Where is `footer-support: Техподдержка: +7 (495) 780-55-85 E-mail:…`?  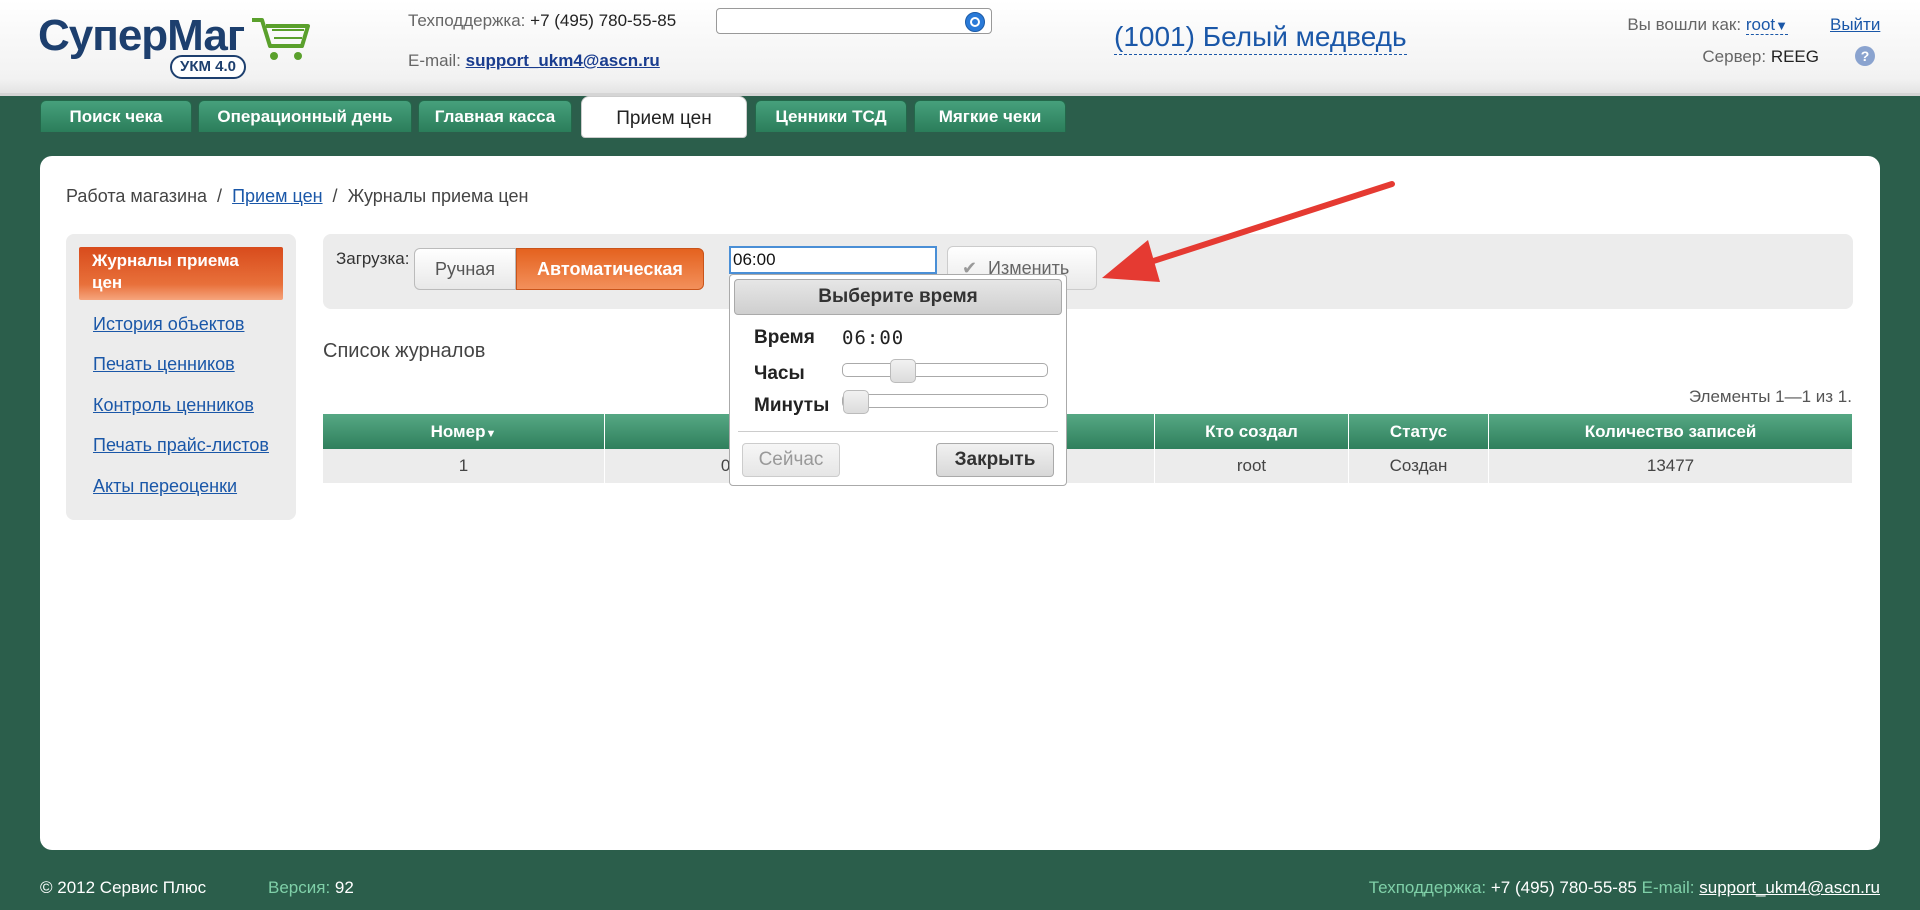
footer-support: Техподдержка: +7 (495) 780-55-85 E-mail:… is located at coordinates (1624, 888).